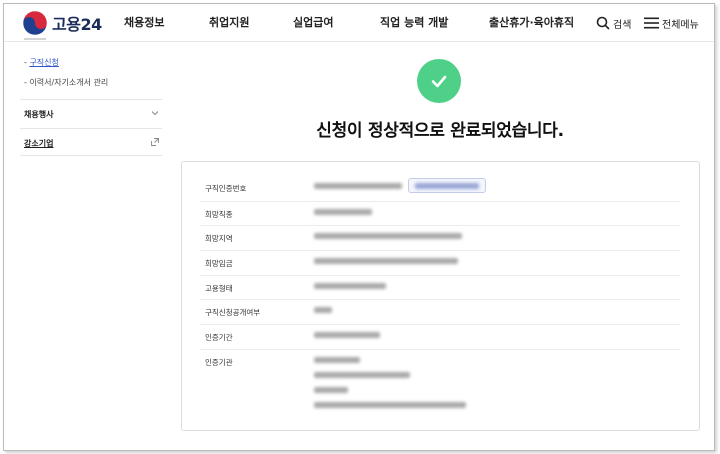 This screenshot has height=454, width=720. I want to click on sidebar-sub-item-resume: - 이력서/자기소개서 관리, so click(66, 82).